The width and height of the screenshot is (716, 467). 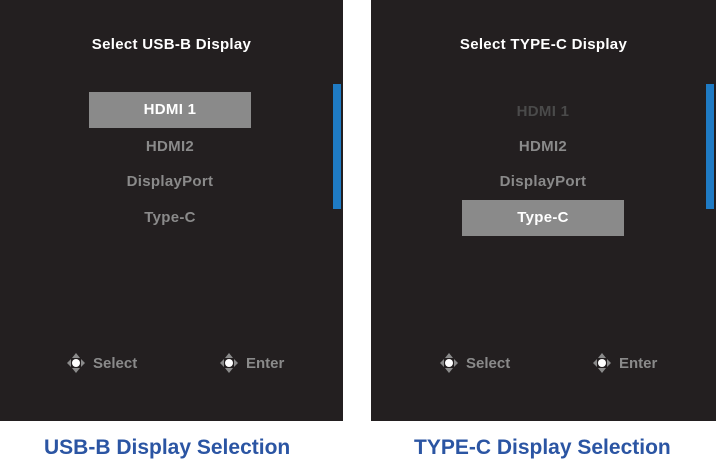 What do you see at coordinates (167, 447) in the screenshot?
I see `caption-usb-b: USB-B Display Selection` at bounding box center [167, 447].